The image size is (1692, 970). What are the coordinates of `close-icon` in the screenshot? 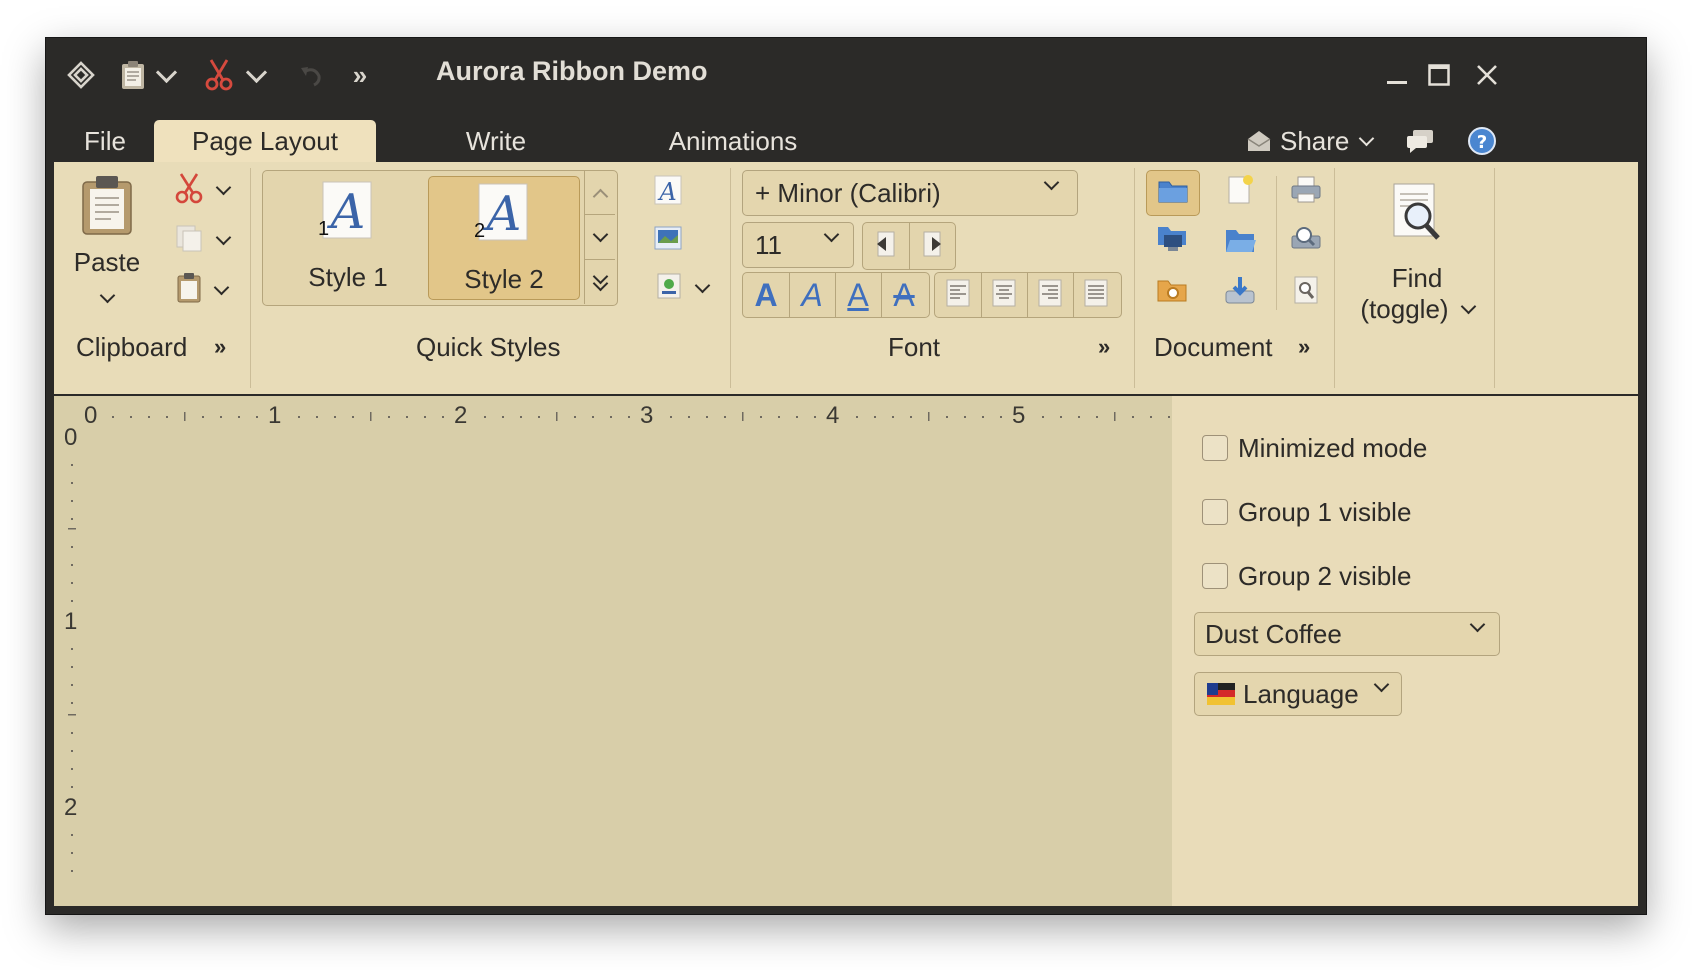 It's located at (1487, 75).